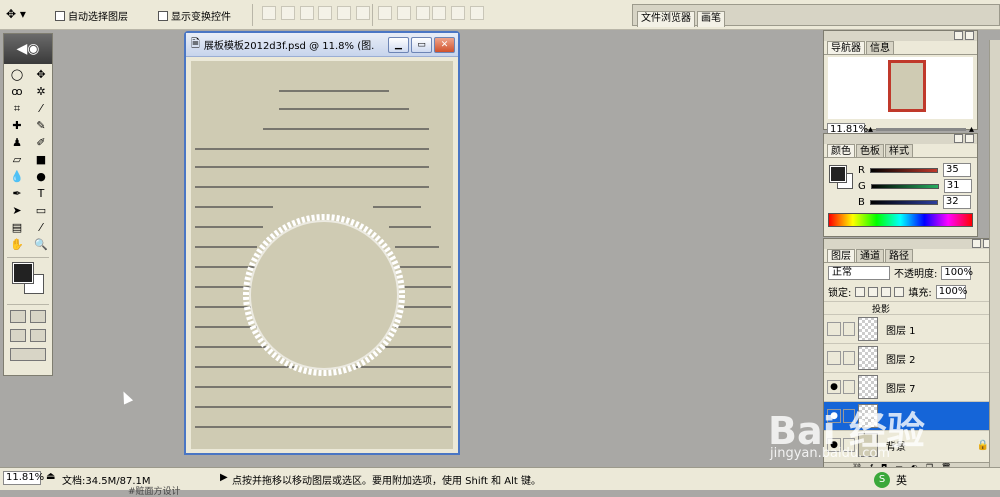 The width and height of the screenshot is (1000, 497). What do you see at coordinates (17, 91) in the screenshot?
I see `lasso-tool-icon: ꝏ` at bounding box center [17, 91].